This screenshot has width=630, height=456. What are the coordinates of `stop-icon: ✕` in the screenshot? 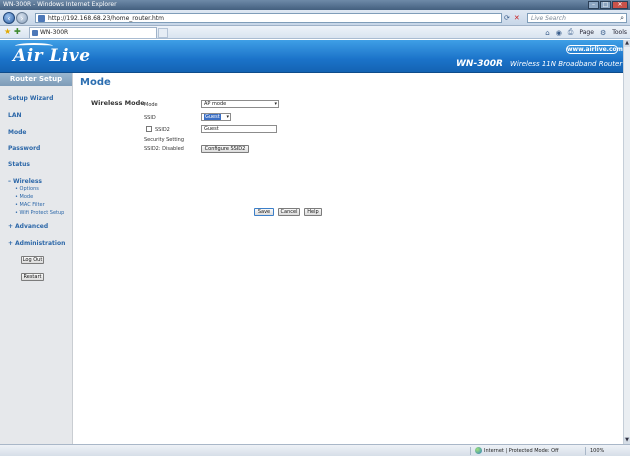 It's located at (517, 18).